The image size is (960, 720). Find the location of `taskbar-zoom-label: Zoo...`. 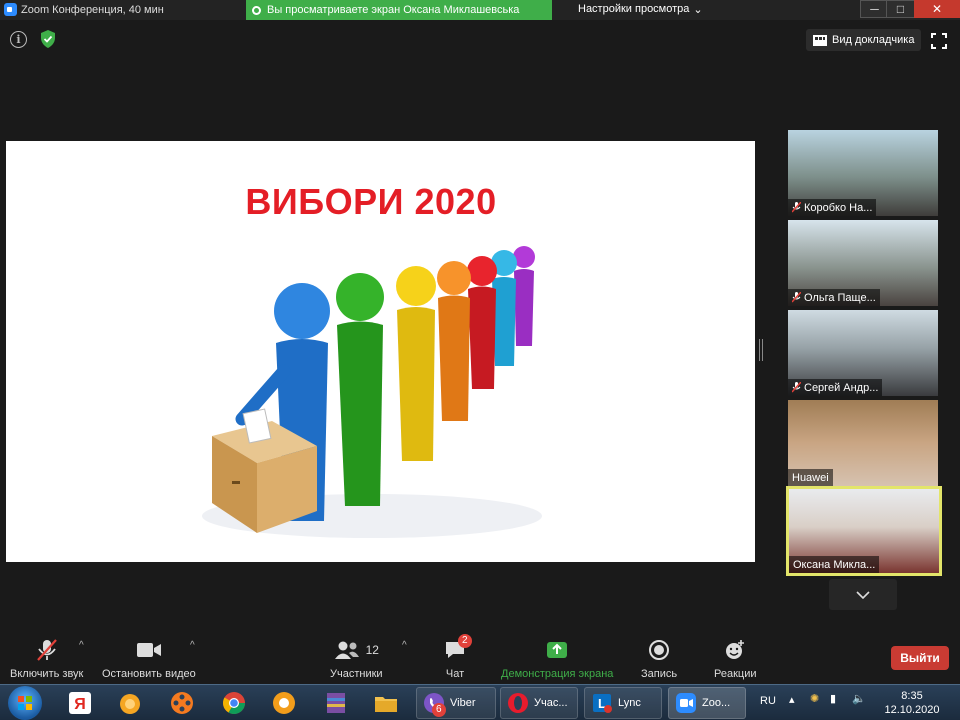

taskbar-zoom-label: Zoo... is located at coordinates (716, 703).